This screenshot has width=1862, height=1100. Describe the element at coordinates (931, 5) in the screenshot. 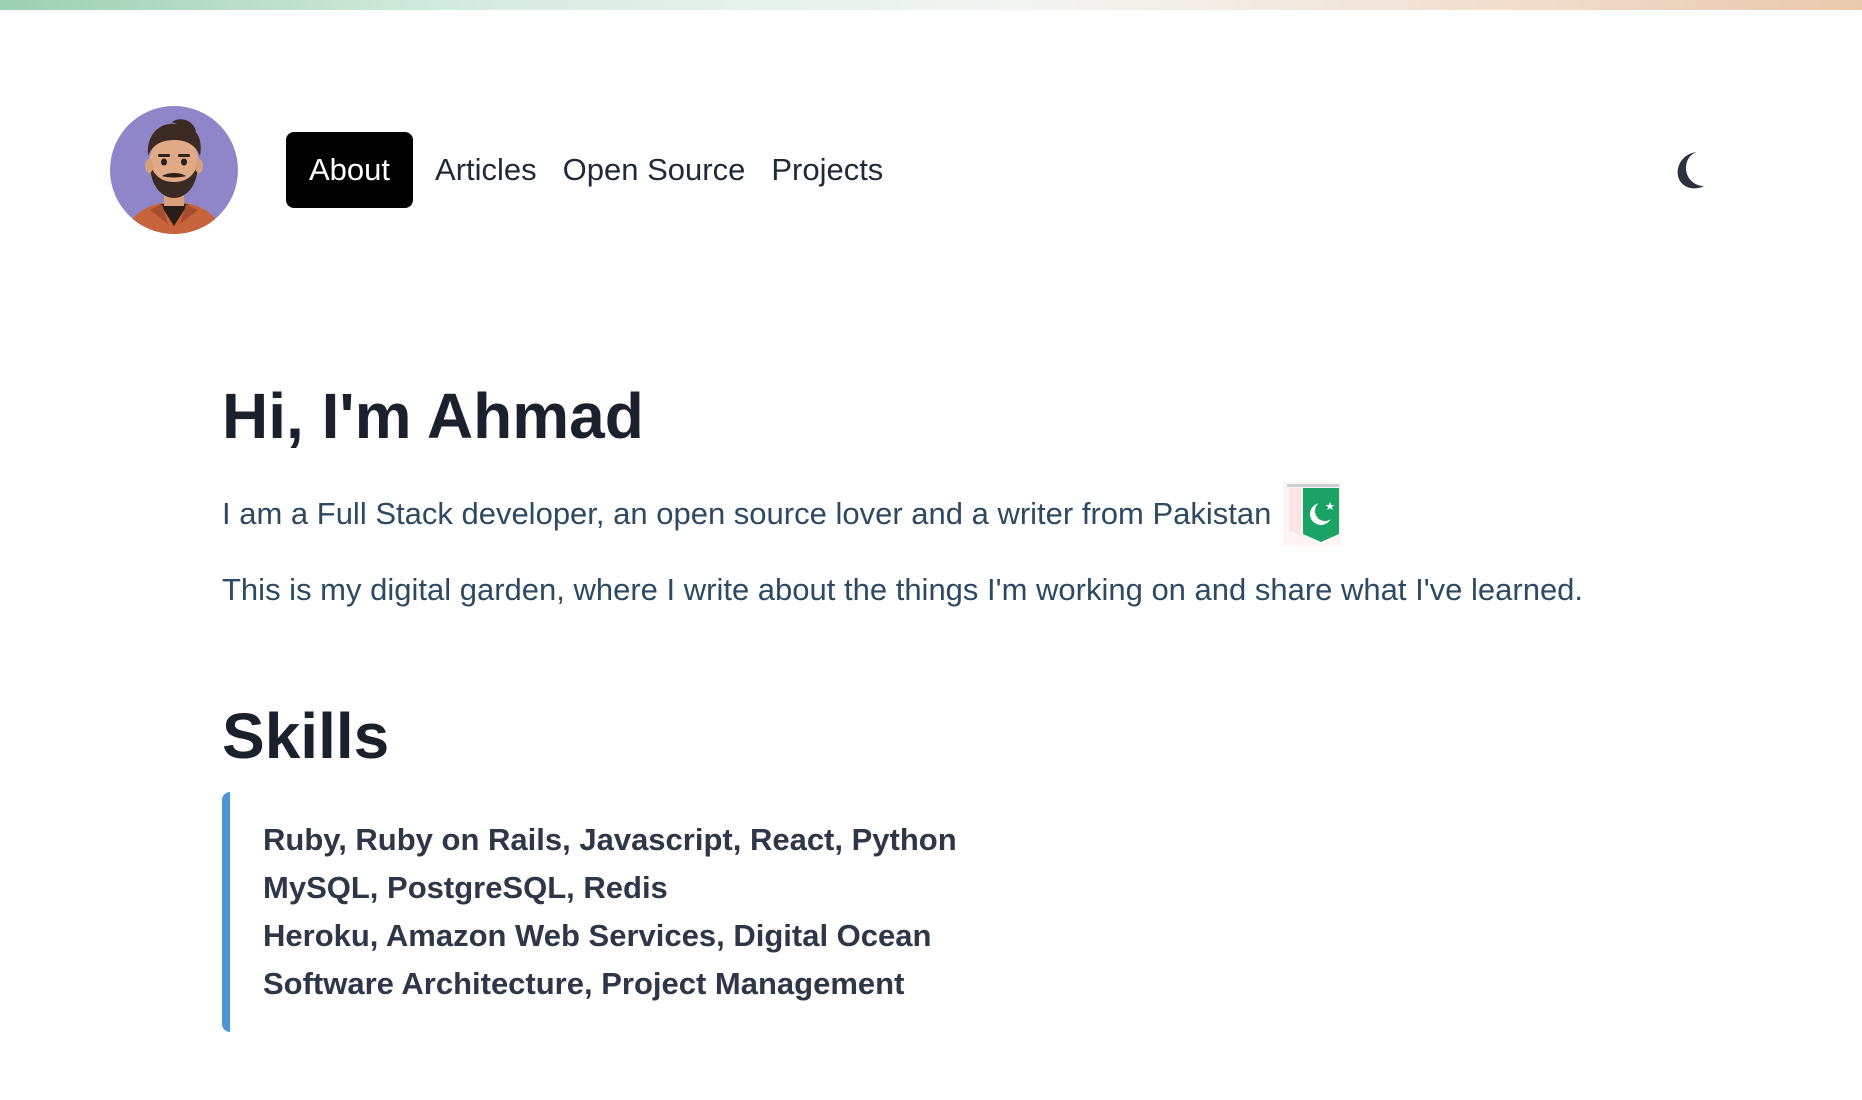

I see `top-gradient-bar` at that location.